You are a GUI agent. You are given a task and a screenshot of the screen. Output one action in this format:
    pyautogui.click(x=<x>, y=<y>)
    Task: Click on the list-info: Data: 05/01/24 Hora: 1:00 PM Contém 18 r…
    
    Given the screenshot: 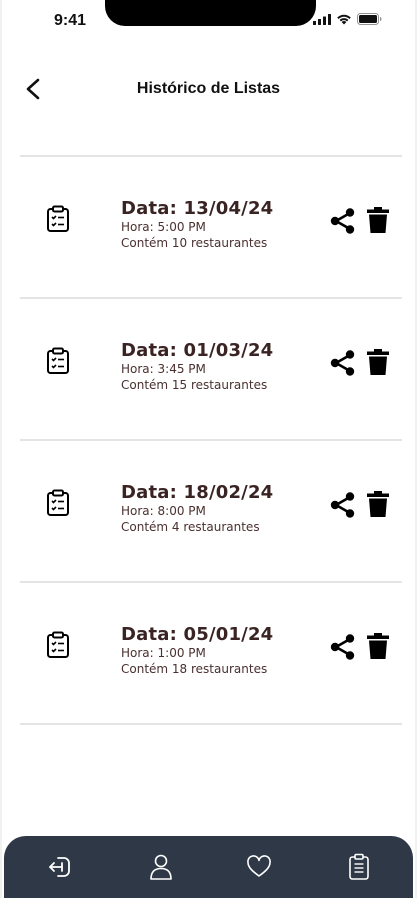 What is the action you would take?
    pyautogui.click(x=197, y=651)
    